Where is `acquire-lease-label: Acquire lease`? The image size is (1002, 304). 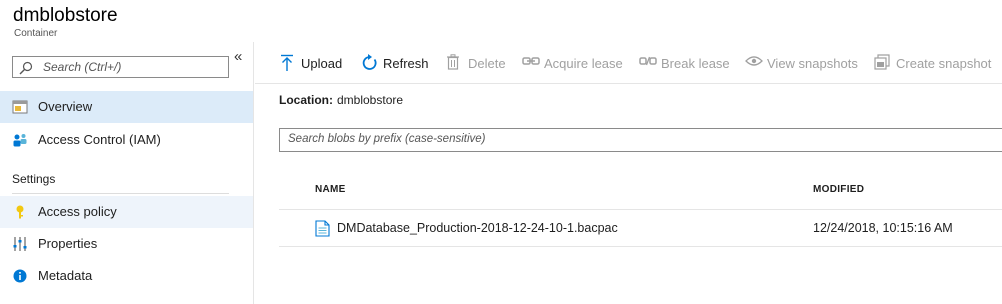 acquire-lease-label: Acquire lease is located at coordinates (583, 63).